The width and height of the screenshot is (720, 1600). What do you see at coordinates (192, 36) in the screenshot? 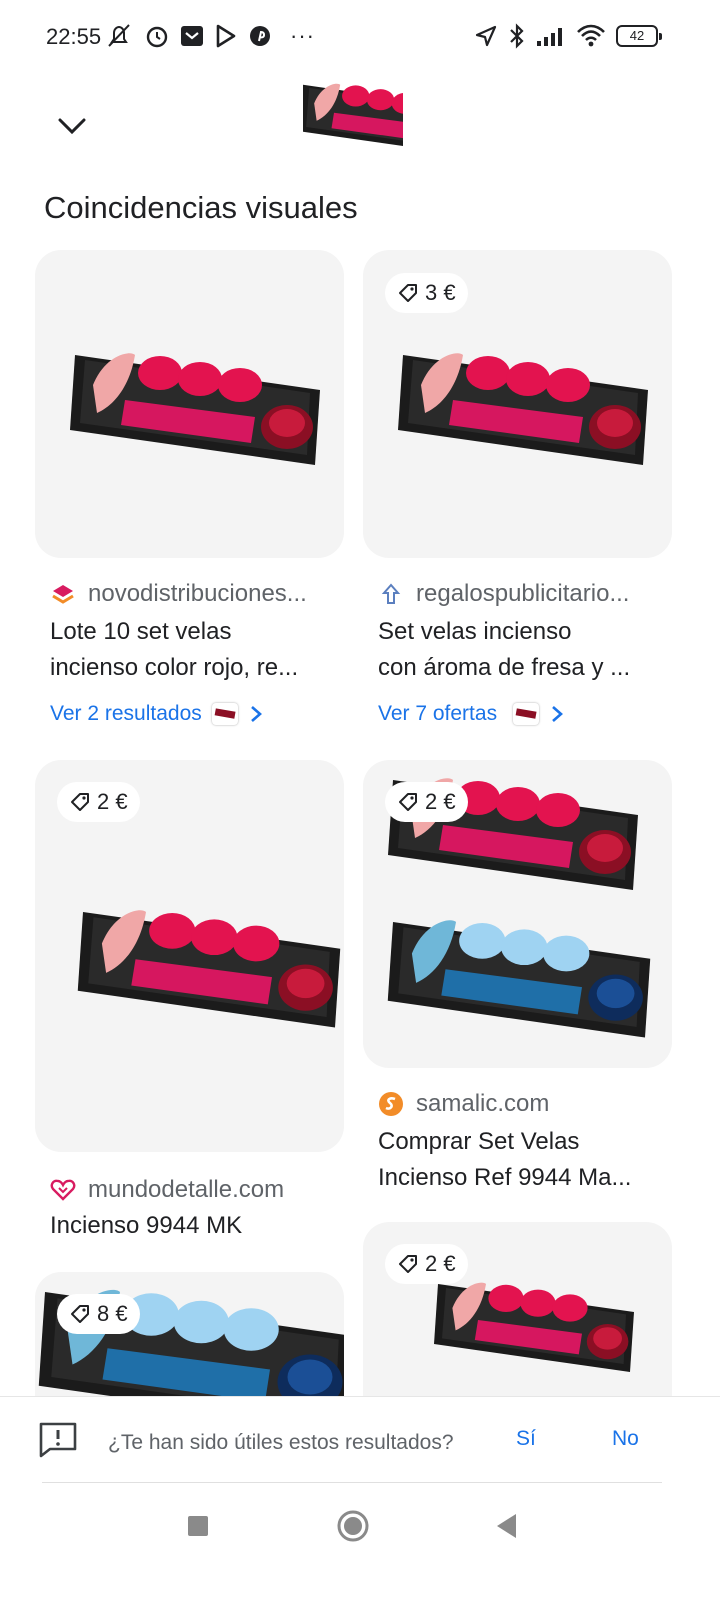
I see `mail-icon` at bounding box center [192, 36].